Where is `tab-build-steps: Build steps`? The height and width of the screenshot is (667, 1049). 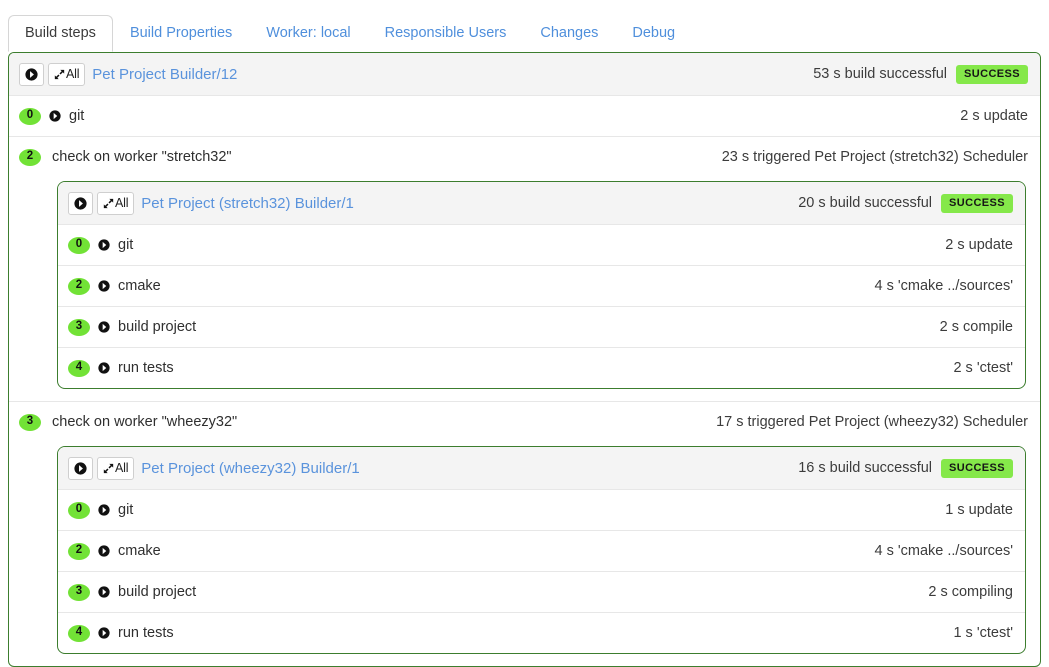 tab-build-steps: Build steps is located at coordinates (60, 33).